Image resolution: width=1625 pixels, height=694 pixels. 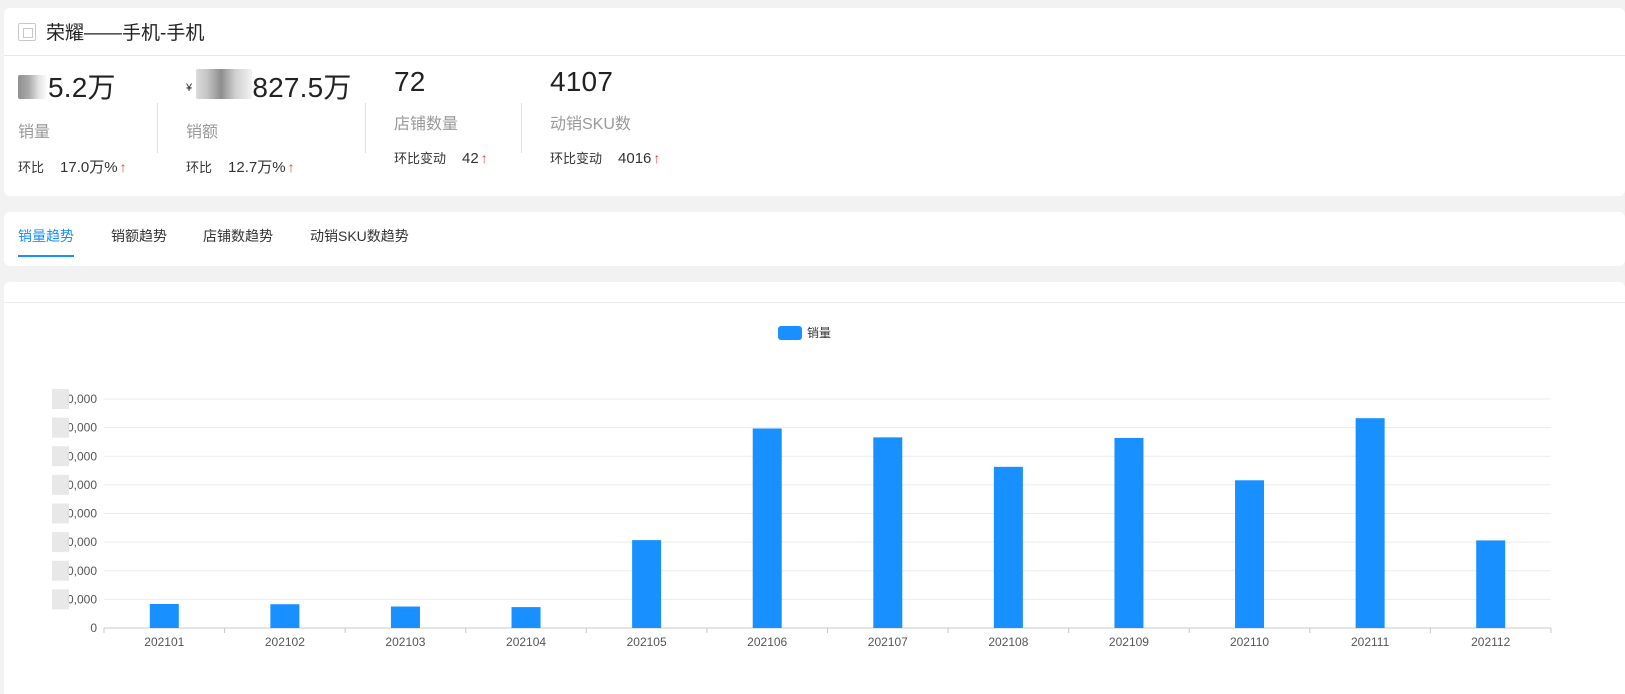 I want to click on x-tick-label: 202112, so click(x=1490, y=642).